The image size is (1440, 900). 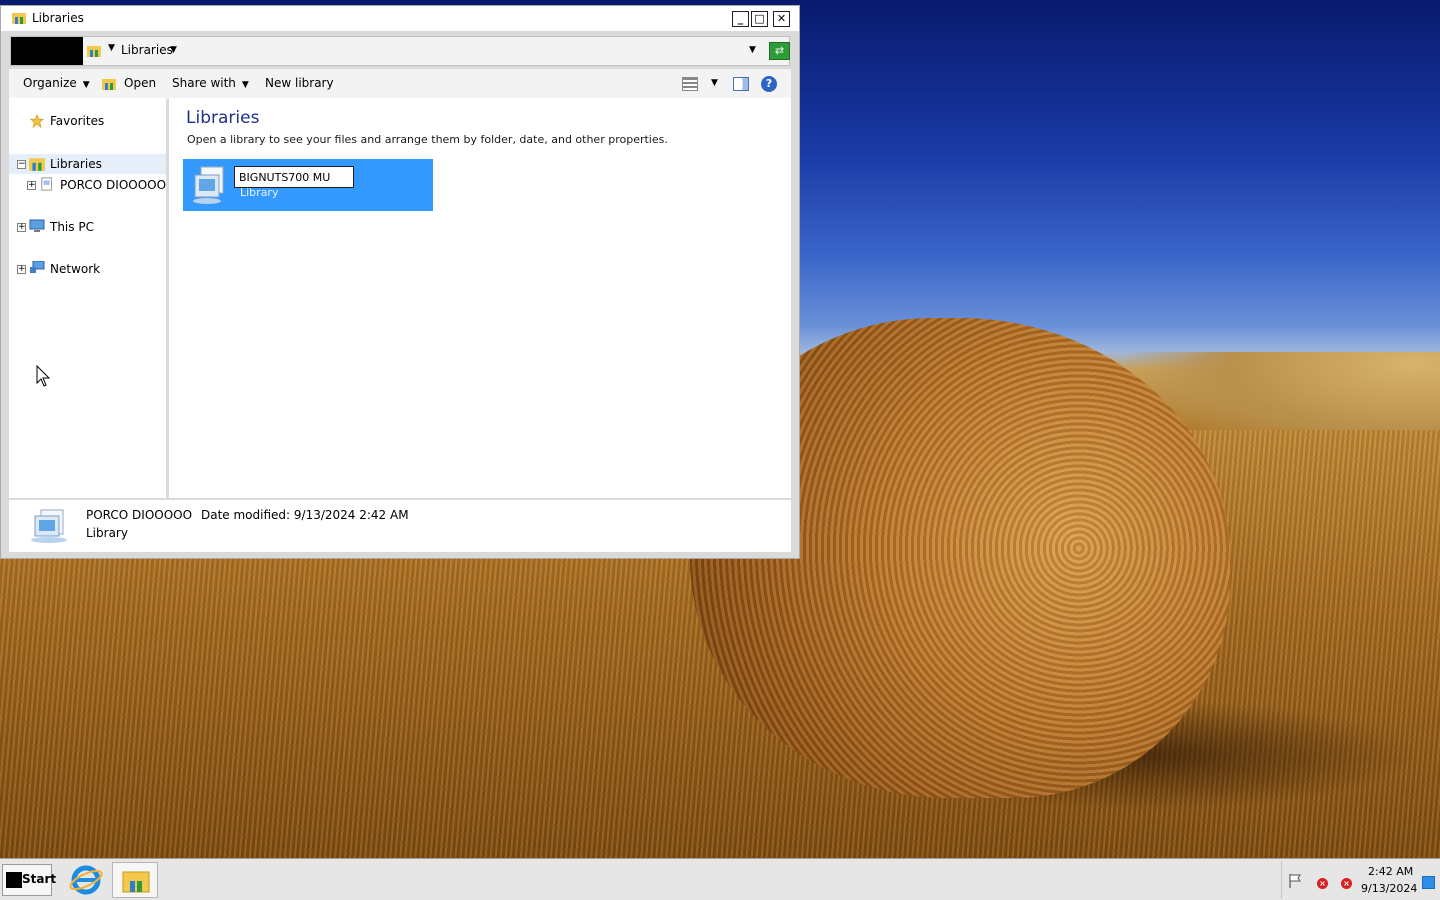 What do you see at coordinates (37, 225) in the screenshot?
I see `computer-icon` at bounding box center [37, 225].